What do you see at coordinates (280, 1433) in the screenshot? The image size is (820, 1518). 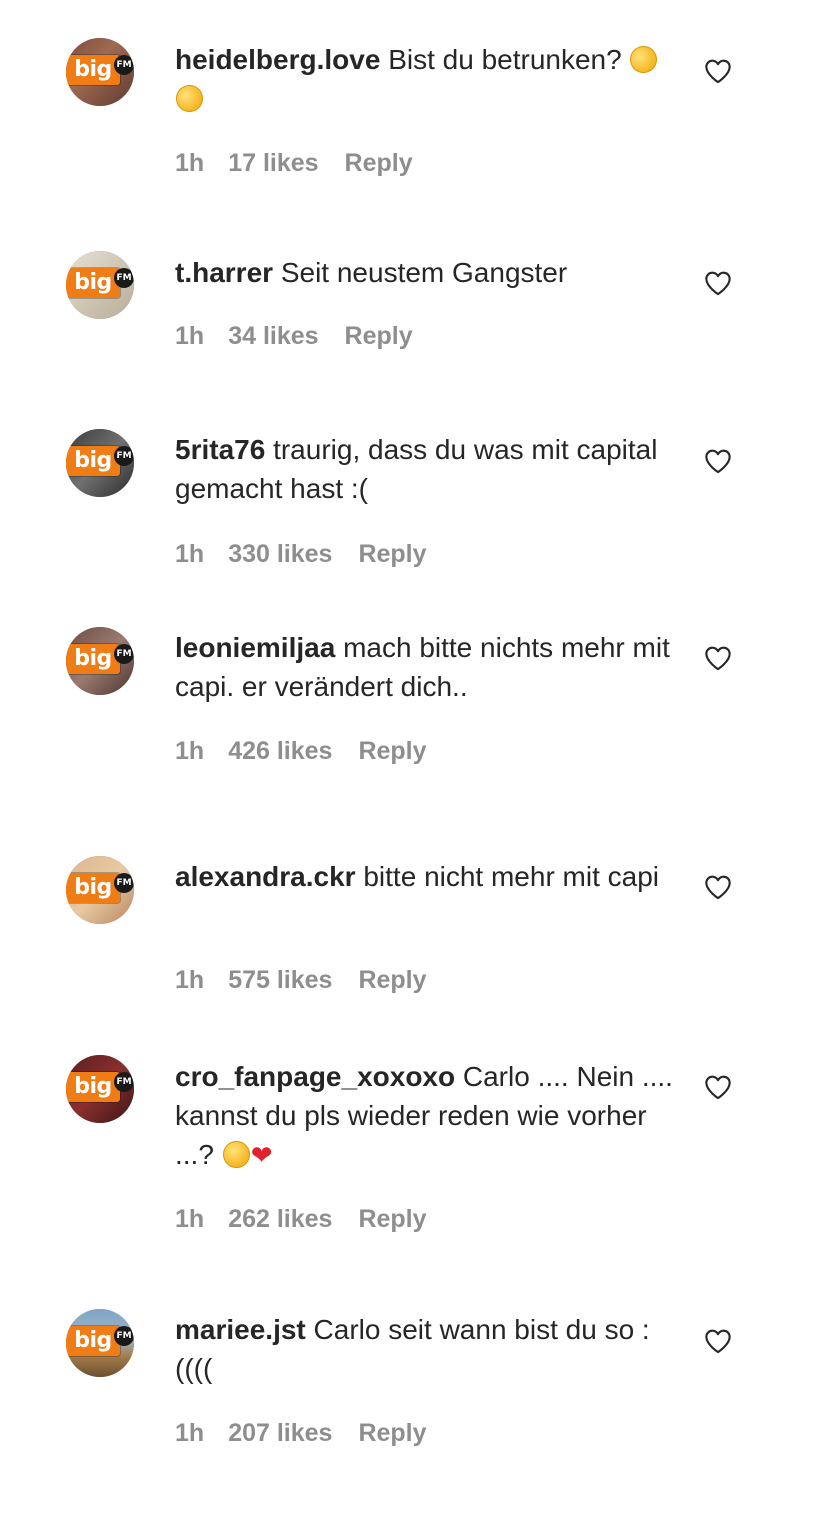 I see `comment-likes: 207 likes` at bounding box center [280, 1433].